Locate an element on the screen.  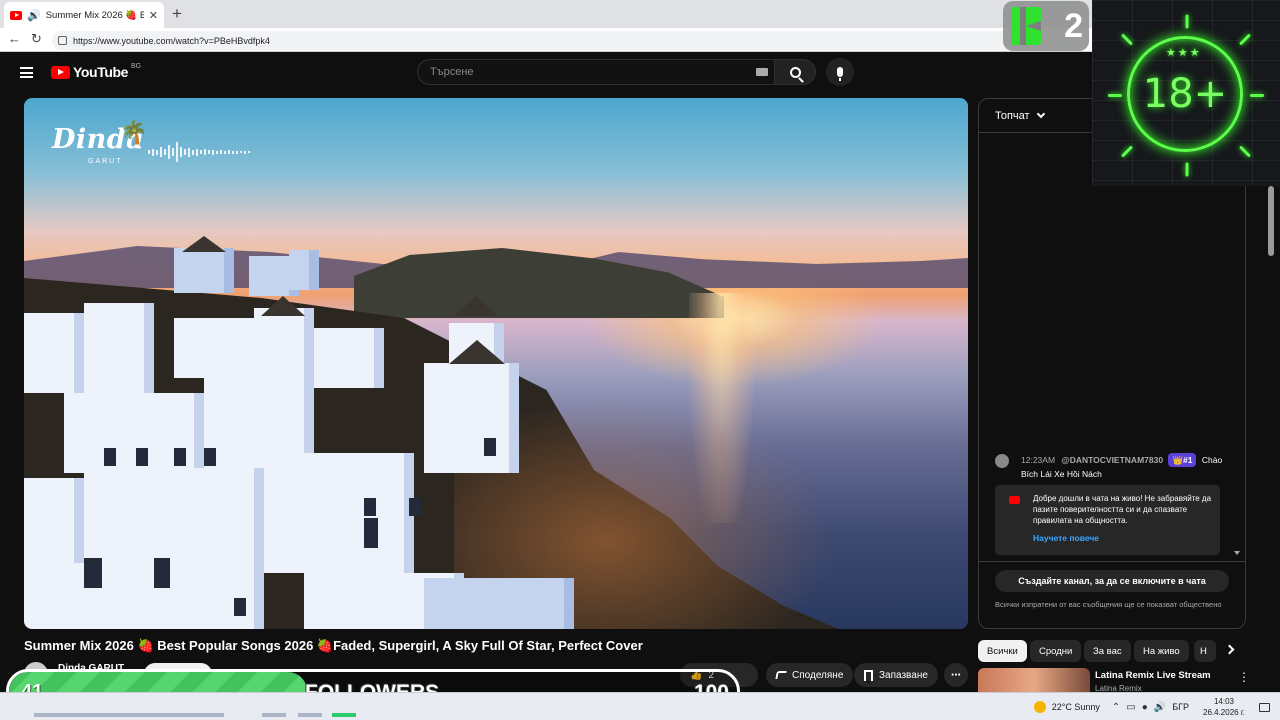
microphone-icon: ● is located at coordinates (1145, 707).